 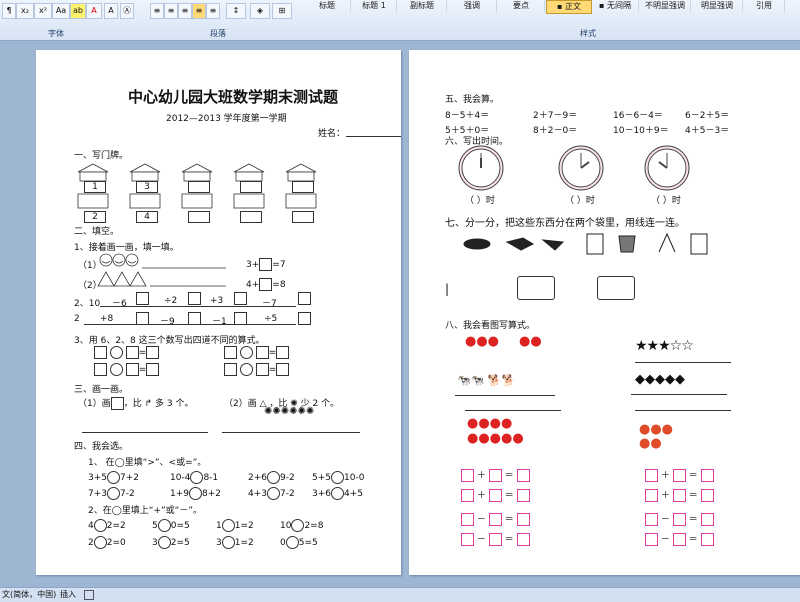 What do you see at coordinates (147, 187) in the screenshot?
I see `house-number-box: 3` at bounding box center [147, 187].